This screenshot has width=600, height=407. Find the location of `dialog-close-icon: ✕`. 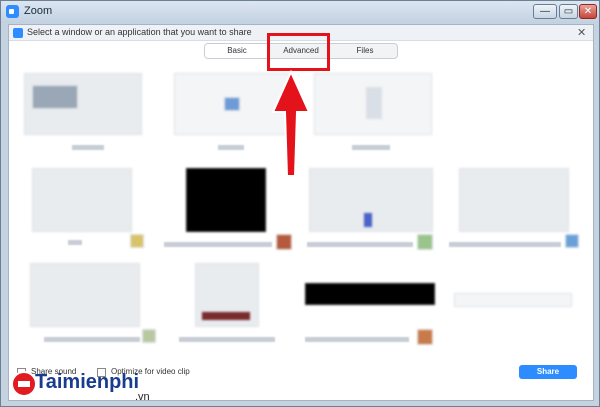

dialog-close-icon: ✕ is located at coordinates (581, 32).